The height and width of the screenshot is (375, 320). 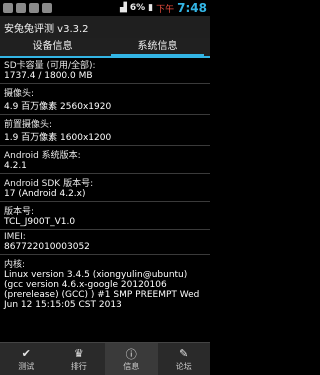 I want to click on check-icon: ✔, so click(x=26, y=353).